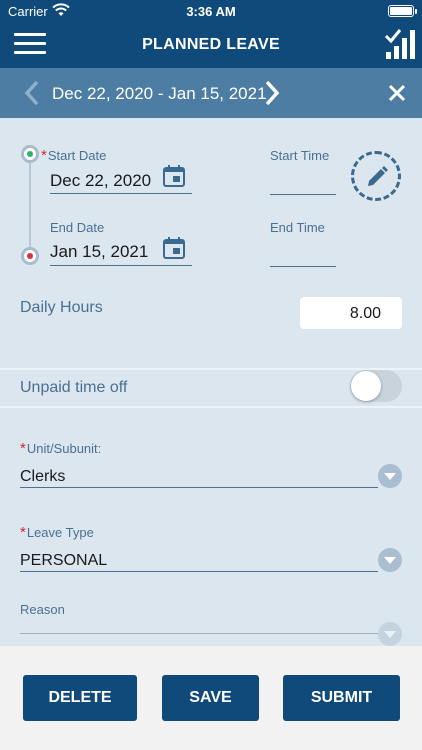  Describe the element at coordinates (63, 561) in the screenshot. I see `leave-type-select: PERSONAL` at that location.